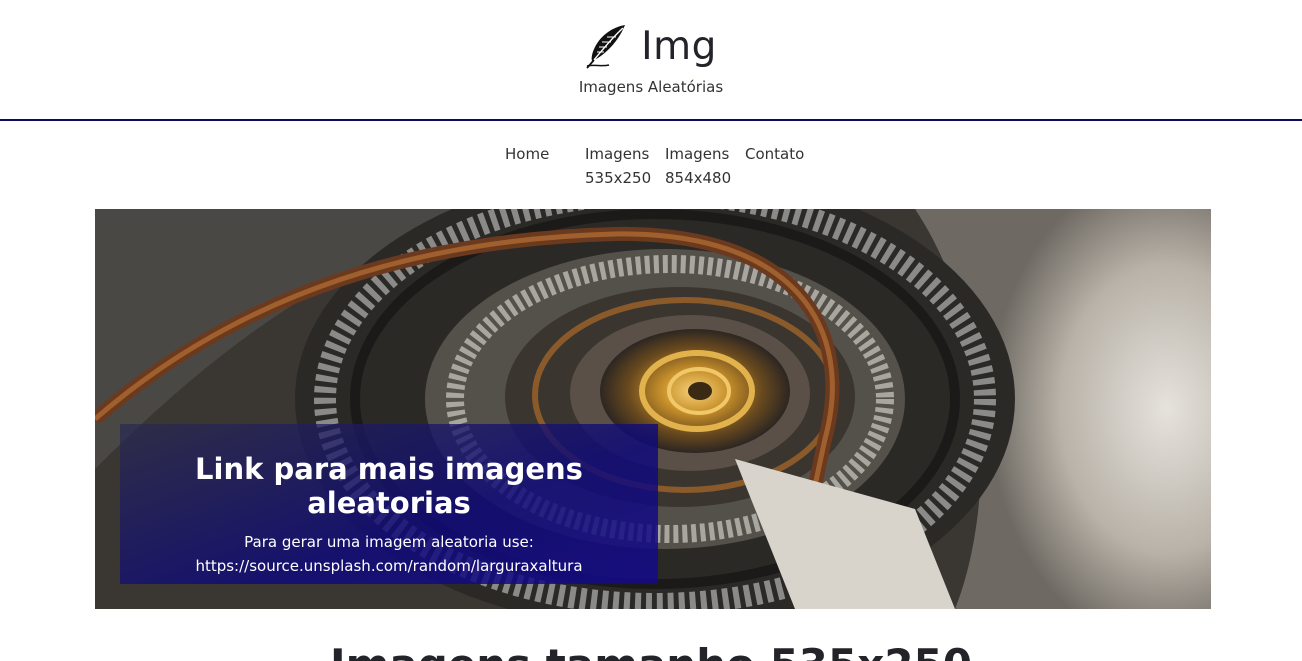  I want to click on nav-images-854x480: Imagens 854x480, so click(698, 166).